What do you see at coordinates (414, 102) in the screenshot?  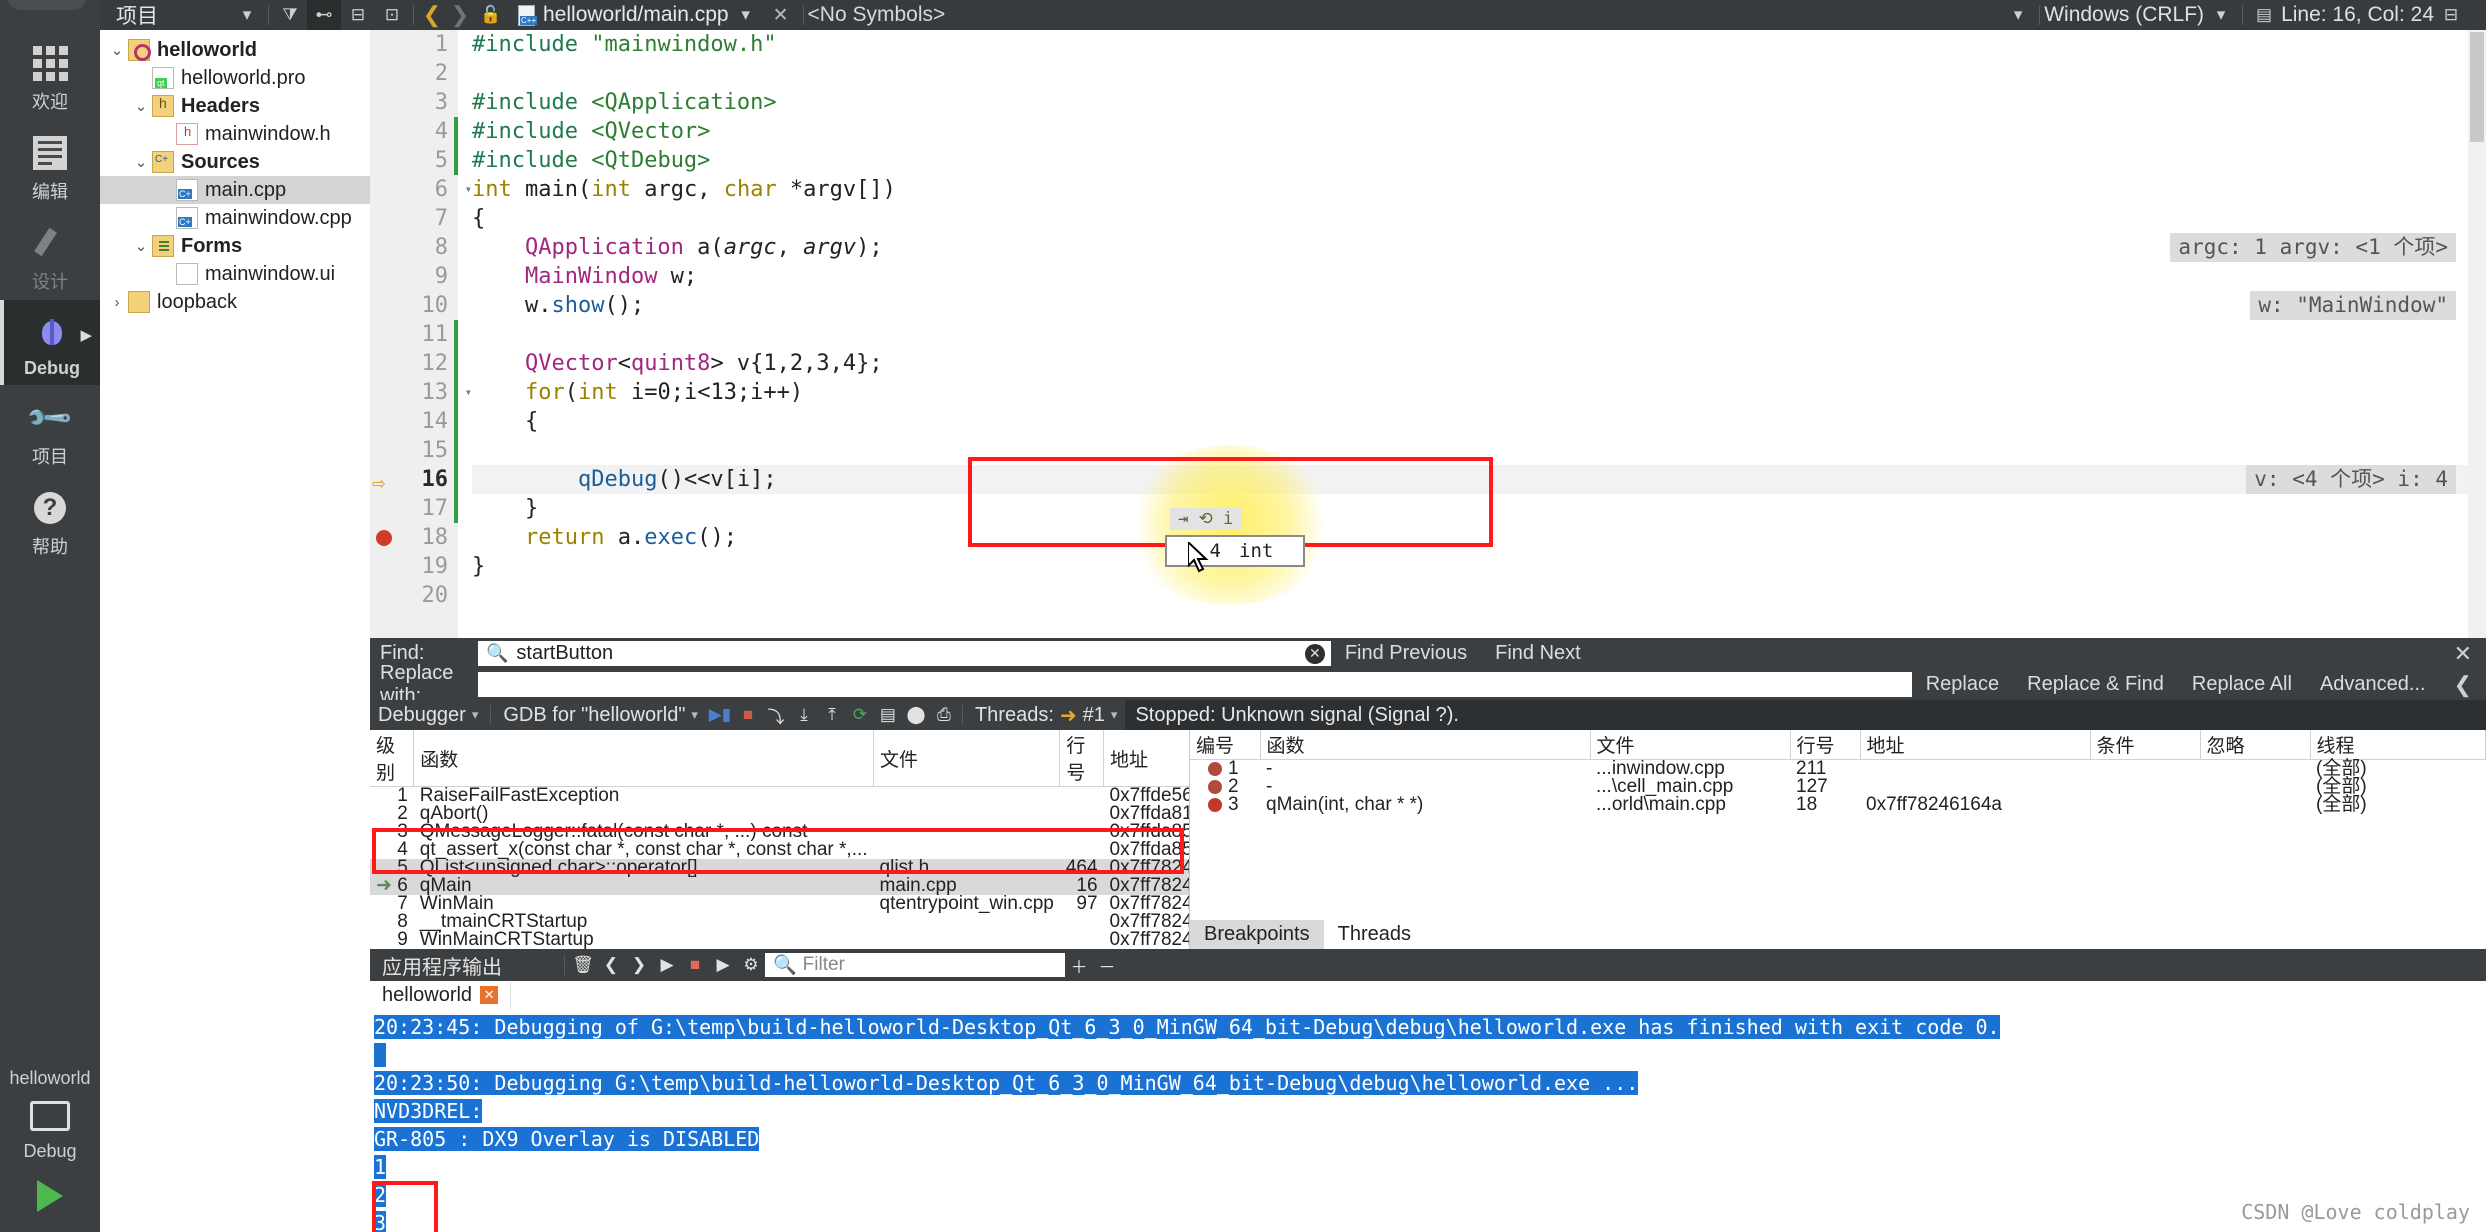 I see `gutter-line-3: 3` at bounding box center [414, 102].